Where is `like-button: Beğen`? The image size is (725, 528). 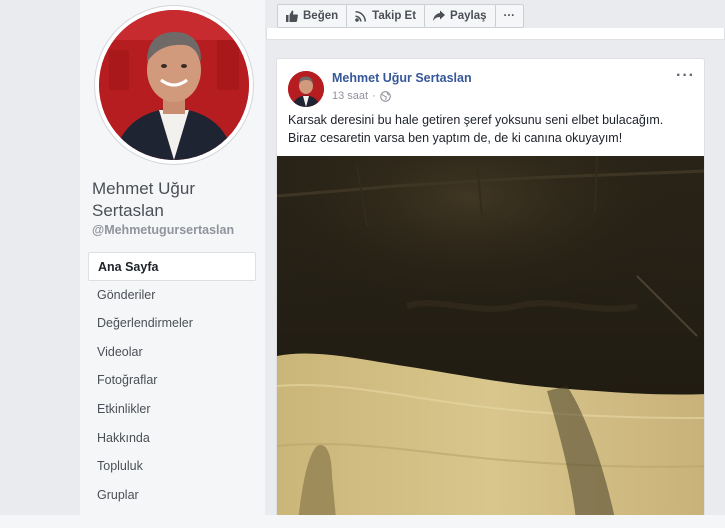 like-button: Beğen is located at coordinates (313, 16).